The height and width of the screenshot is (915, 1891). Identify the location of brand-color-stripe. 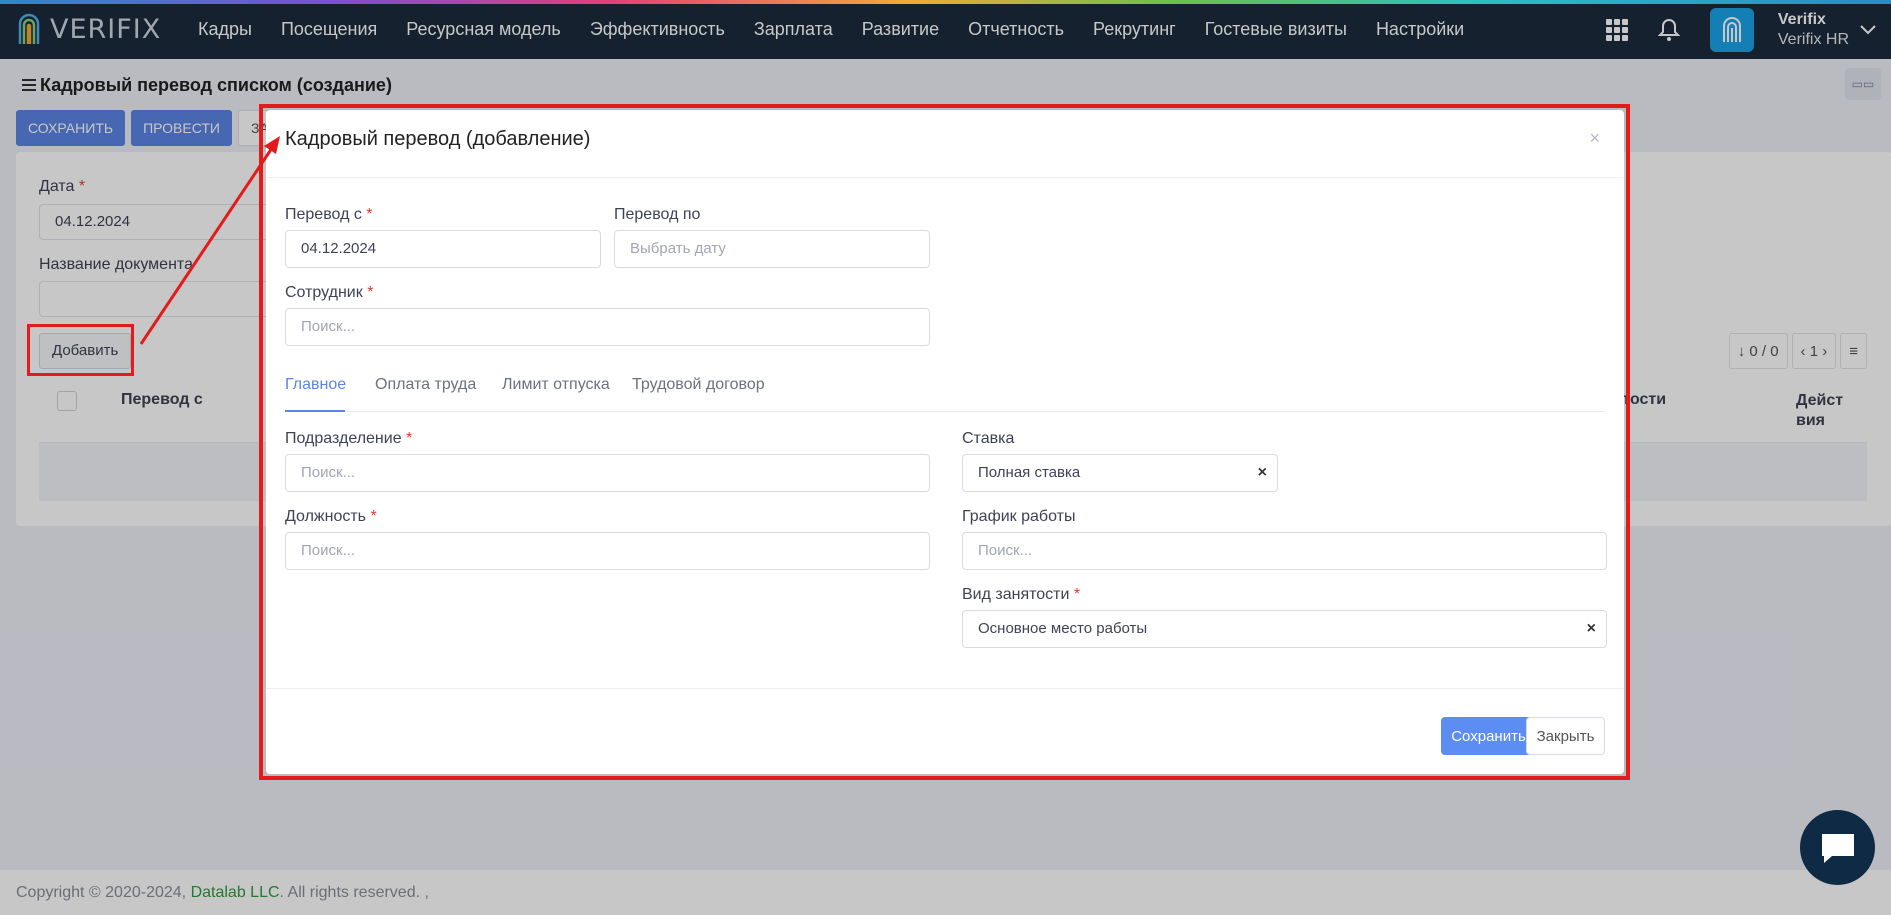
(945, 2).